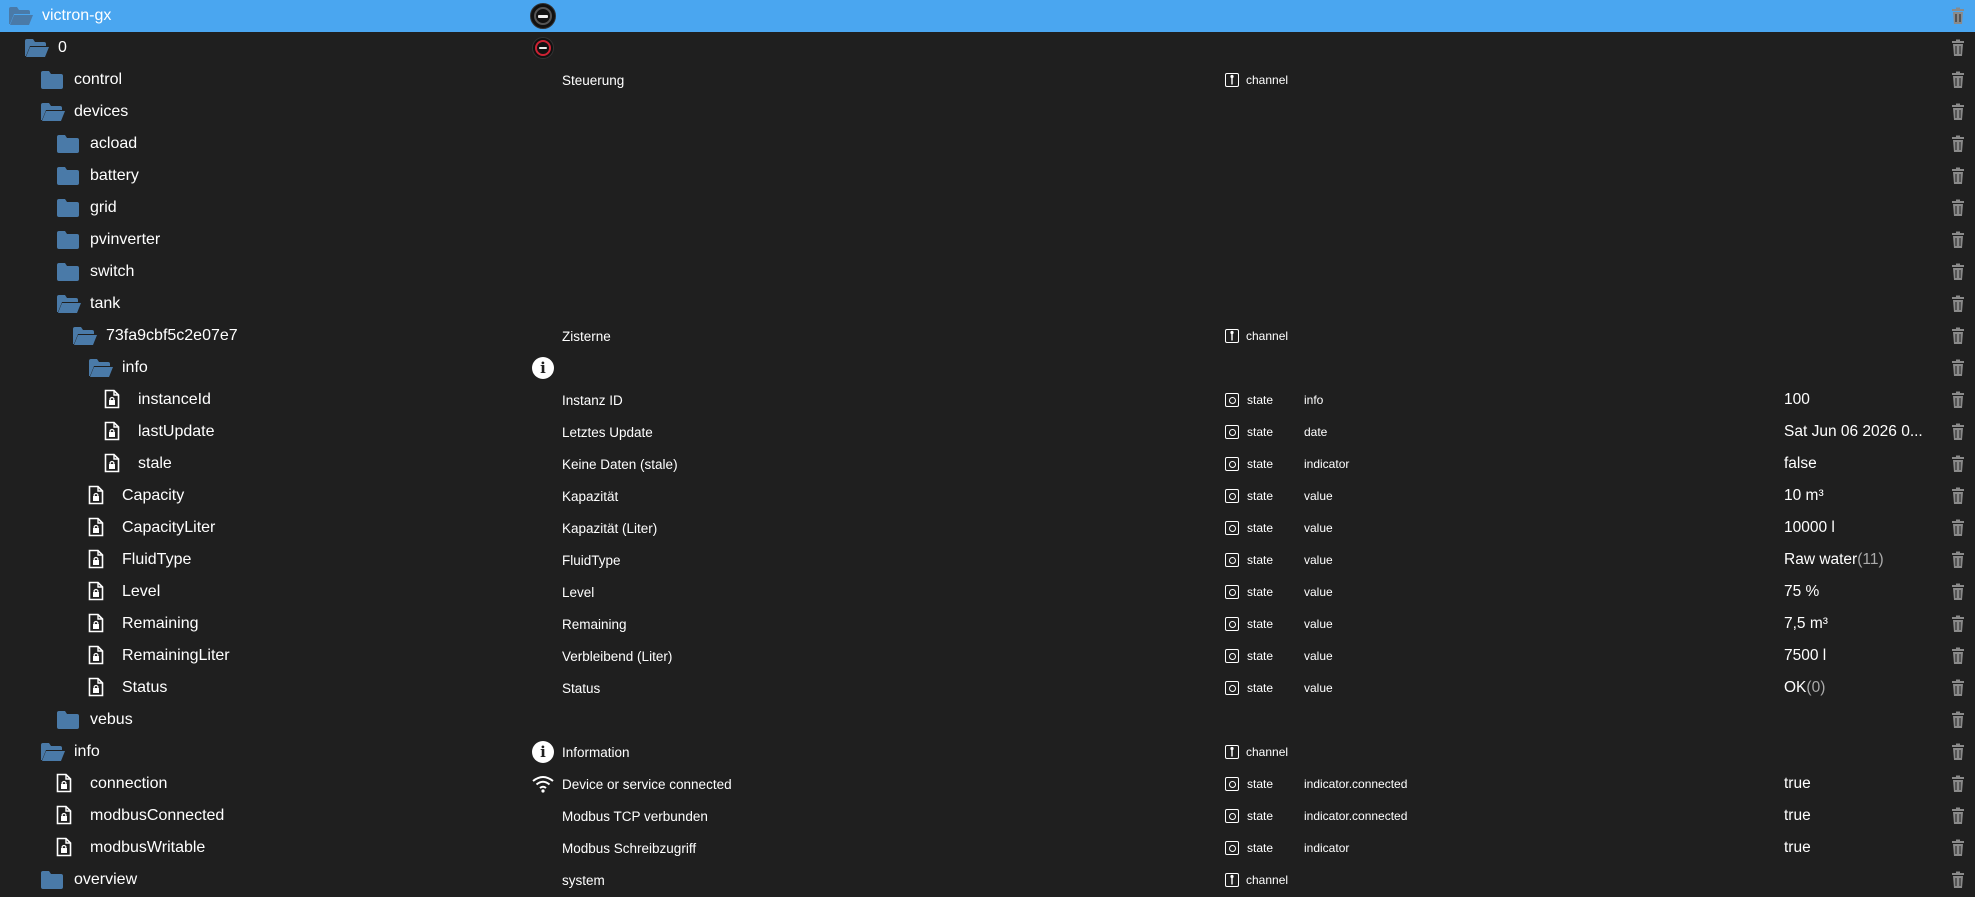  I want to click on tree-row: overview system channel, so click(987, 880).